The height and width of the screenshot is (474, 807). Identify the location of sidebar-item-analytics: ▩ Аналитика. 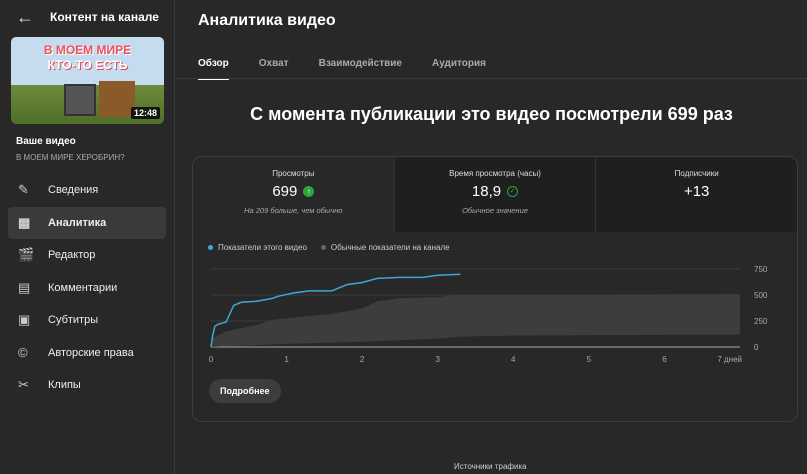
(87, 222).